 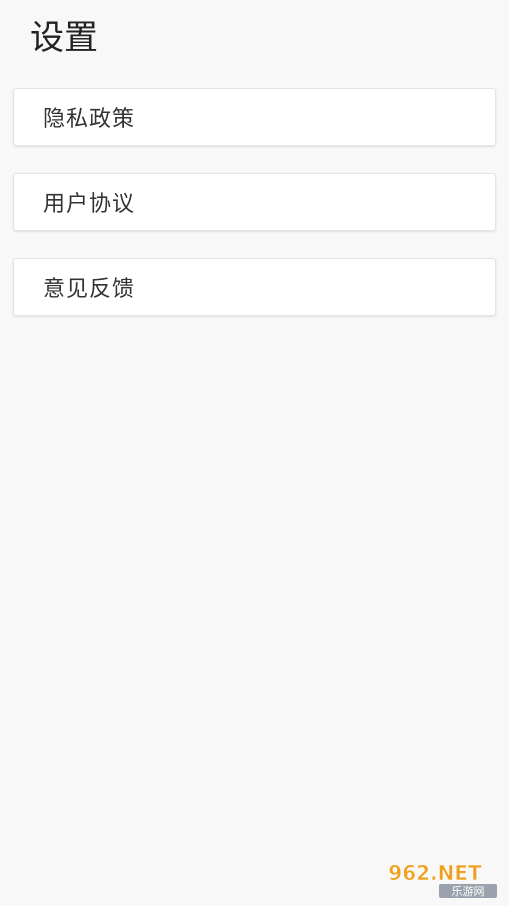 I want to click on watermark-logo: 962.NET 乐游网, so click(x=442, y=879).